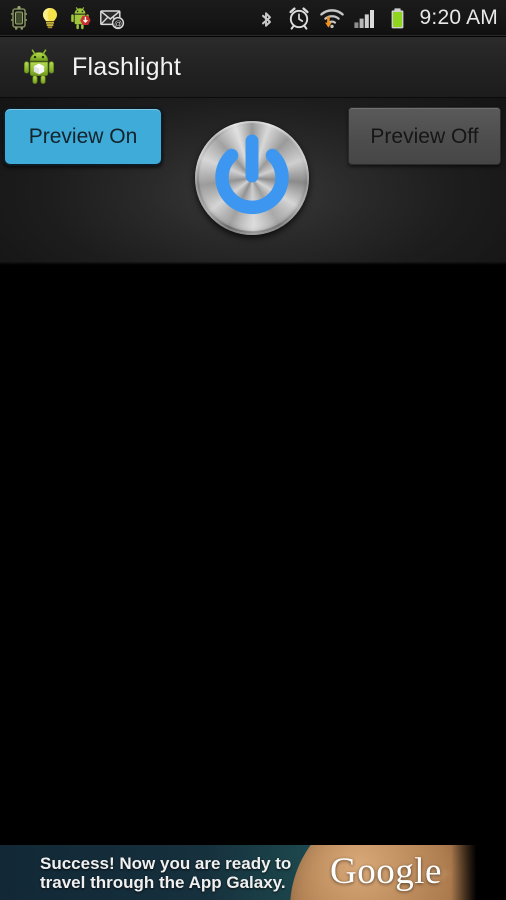 This screenshot has width=506, height=900. I want to click on power-toggle-button, so click(252, 178).